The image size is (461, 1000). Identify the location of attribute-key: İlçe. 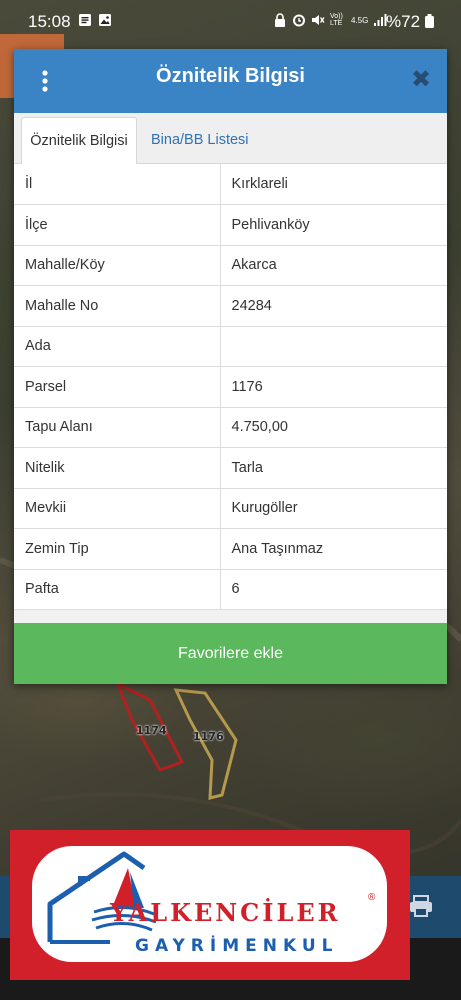
(117, 225).